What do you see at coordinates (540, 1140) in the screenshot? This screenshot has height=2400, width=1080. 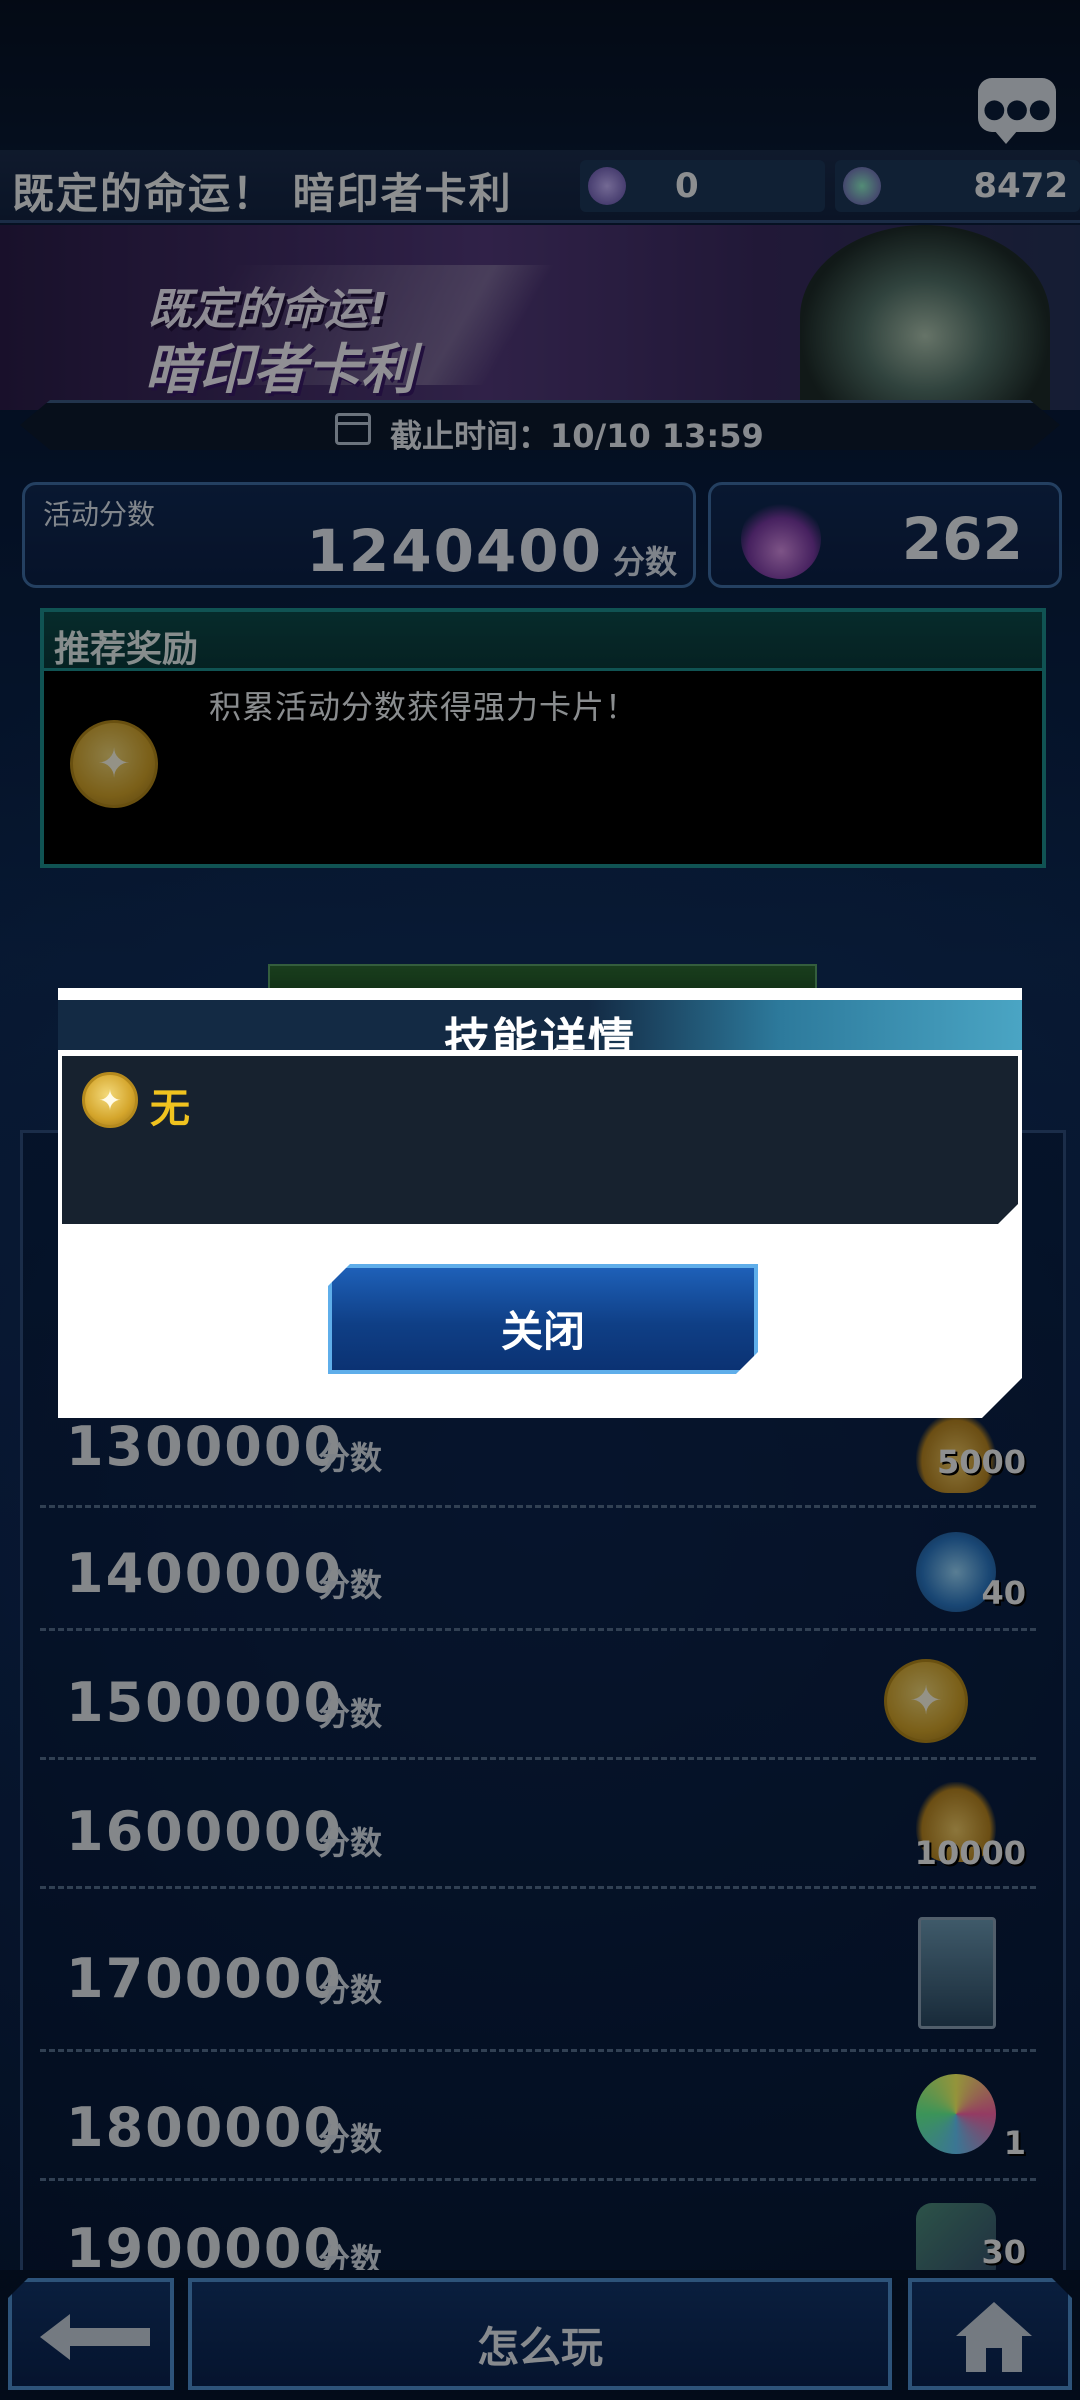 I see `dialog-body: ✦ 无` at bounding box center [540, 1140].